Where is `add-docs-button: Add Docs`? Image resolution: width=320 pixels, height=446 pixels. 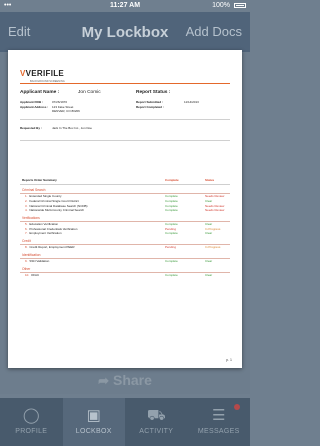
add-docs-button: Add Docs is located at coordinates (214, 31).